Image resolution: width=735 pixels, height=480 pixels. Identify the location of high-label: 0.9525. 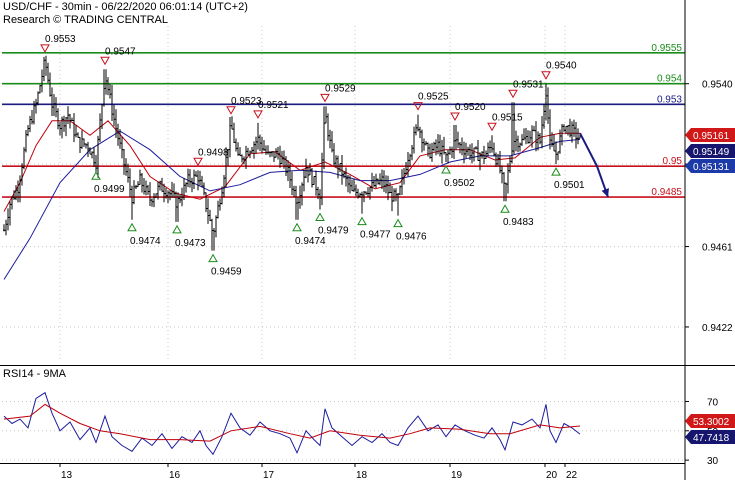
(433, 97).